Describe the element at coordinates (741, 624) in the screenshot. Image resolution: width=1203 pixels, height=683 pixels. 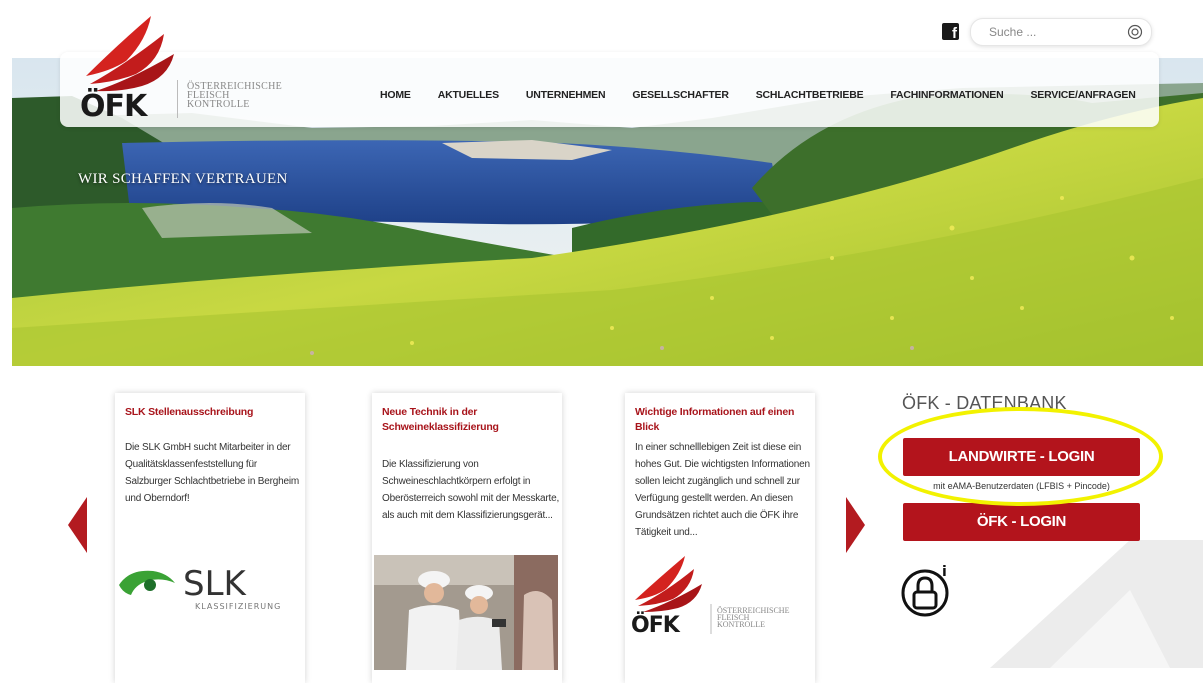
I see `card-logo-sub: KONTROLLE` at that location.